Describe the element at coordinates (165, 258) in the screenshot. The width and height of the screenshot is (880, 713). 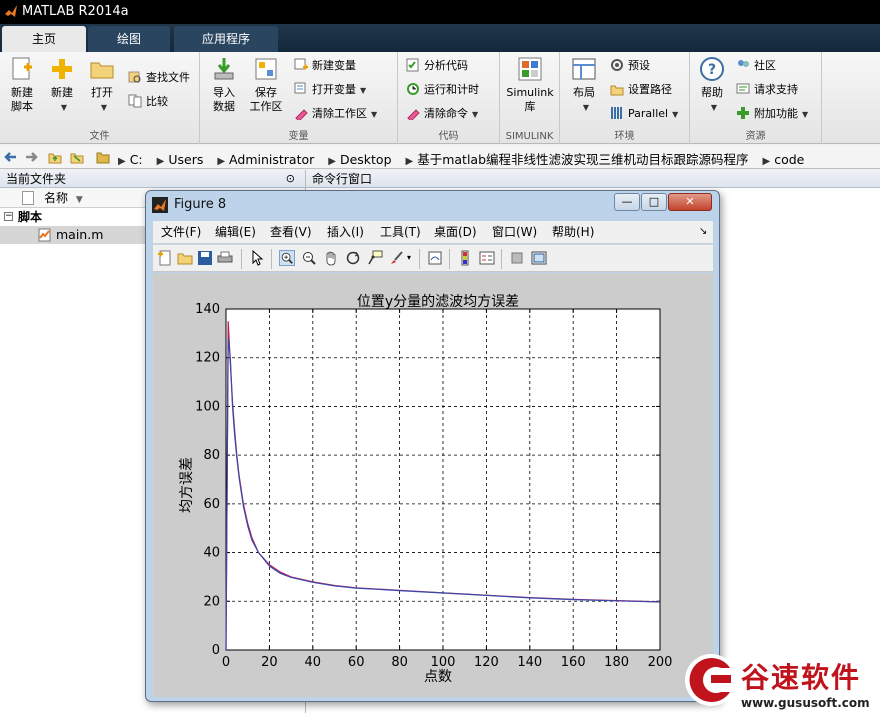
I see `new-figure-icon` at that location.